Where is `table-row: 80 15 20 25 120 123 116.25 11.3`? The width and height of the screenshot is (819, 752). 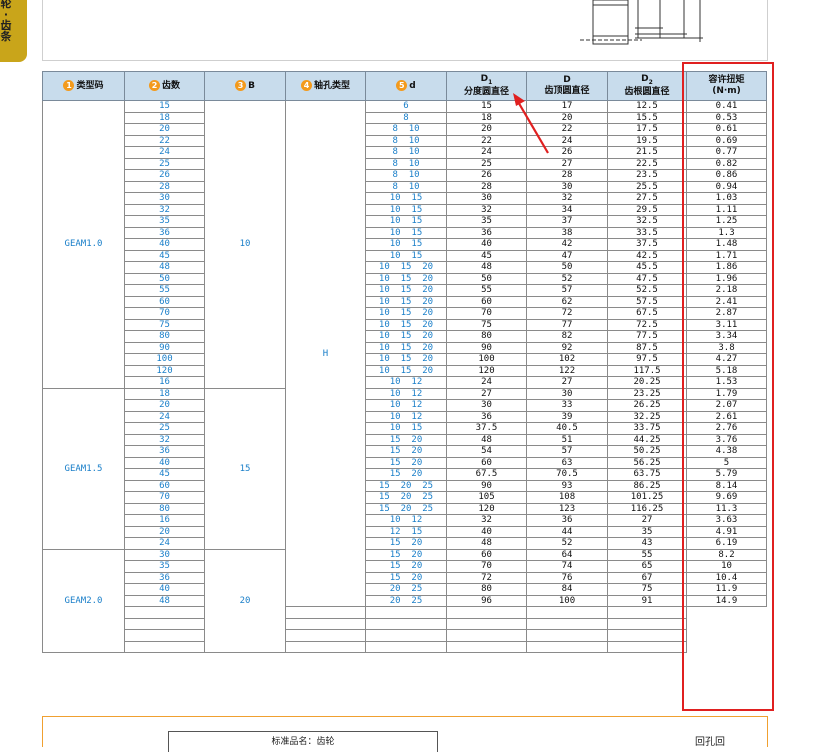 table-row: 80 15 20 25 120 123 116.25 11.3 is located at coordinates (405, 508).